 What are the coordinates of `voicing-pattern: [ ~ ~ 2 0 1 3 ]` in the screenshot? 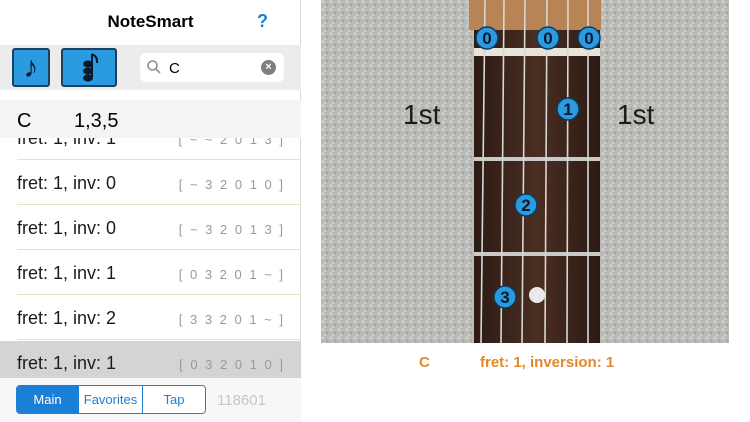 It's located at (231, 142).